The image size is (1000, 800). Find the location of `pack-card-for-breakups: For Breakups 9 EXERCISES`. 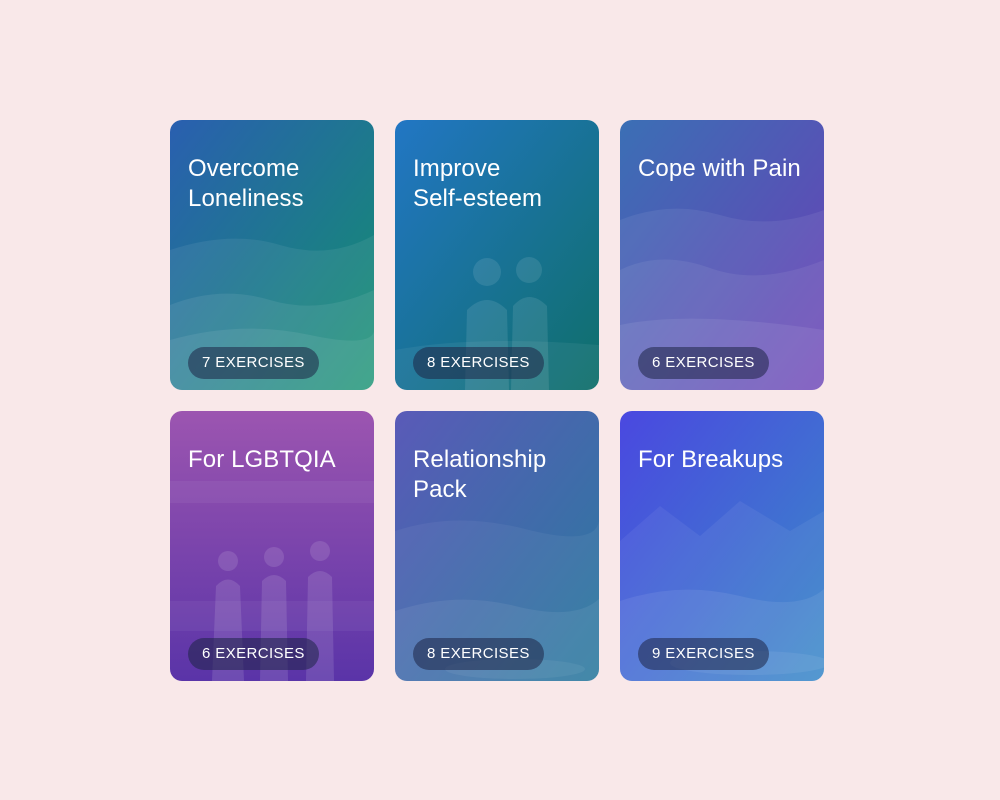

pack-card-for-breakups: For Breakups 9 EXERCISES is located at coordinates (722, 546).